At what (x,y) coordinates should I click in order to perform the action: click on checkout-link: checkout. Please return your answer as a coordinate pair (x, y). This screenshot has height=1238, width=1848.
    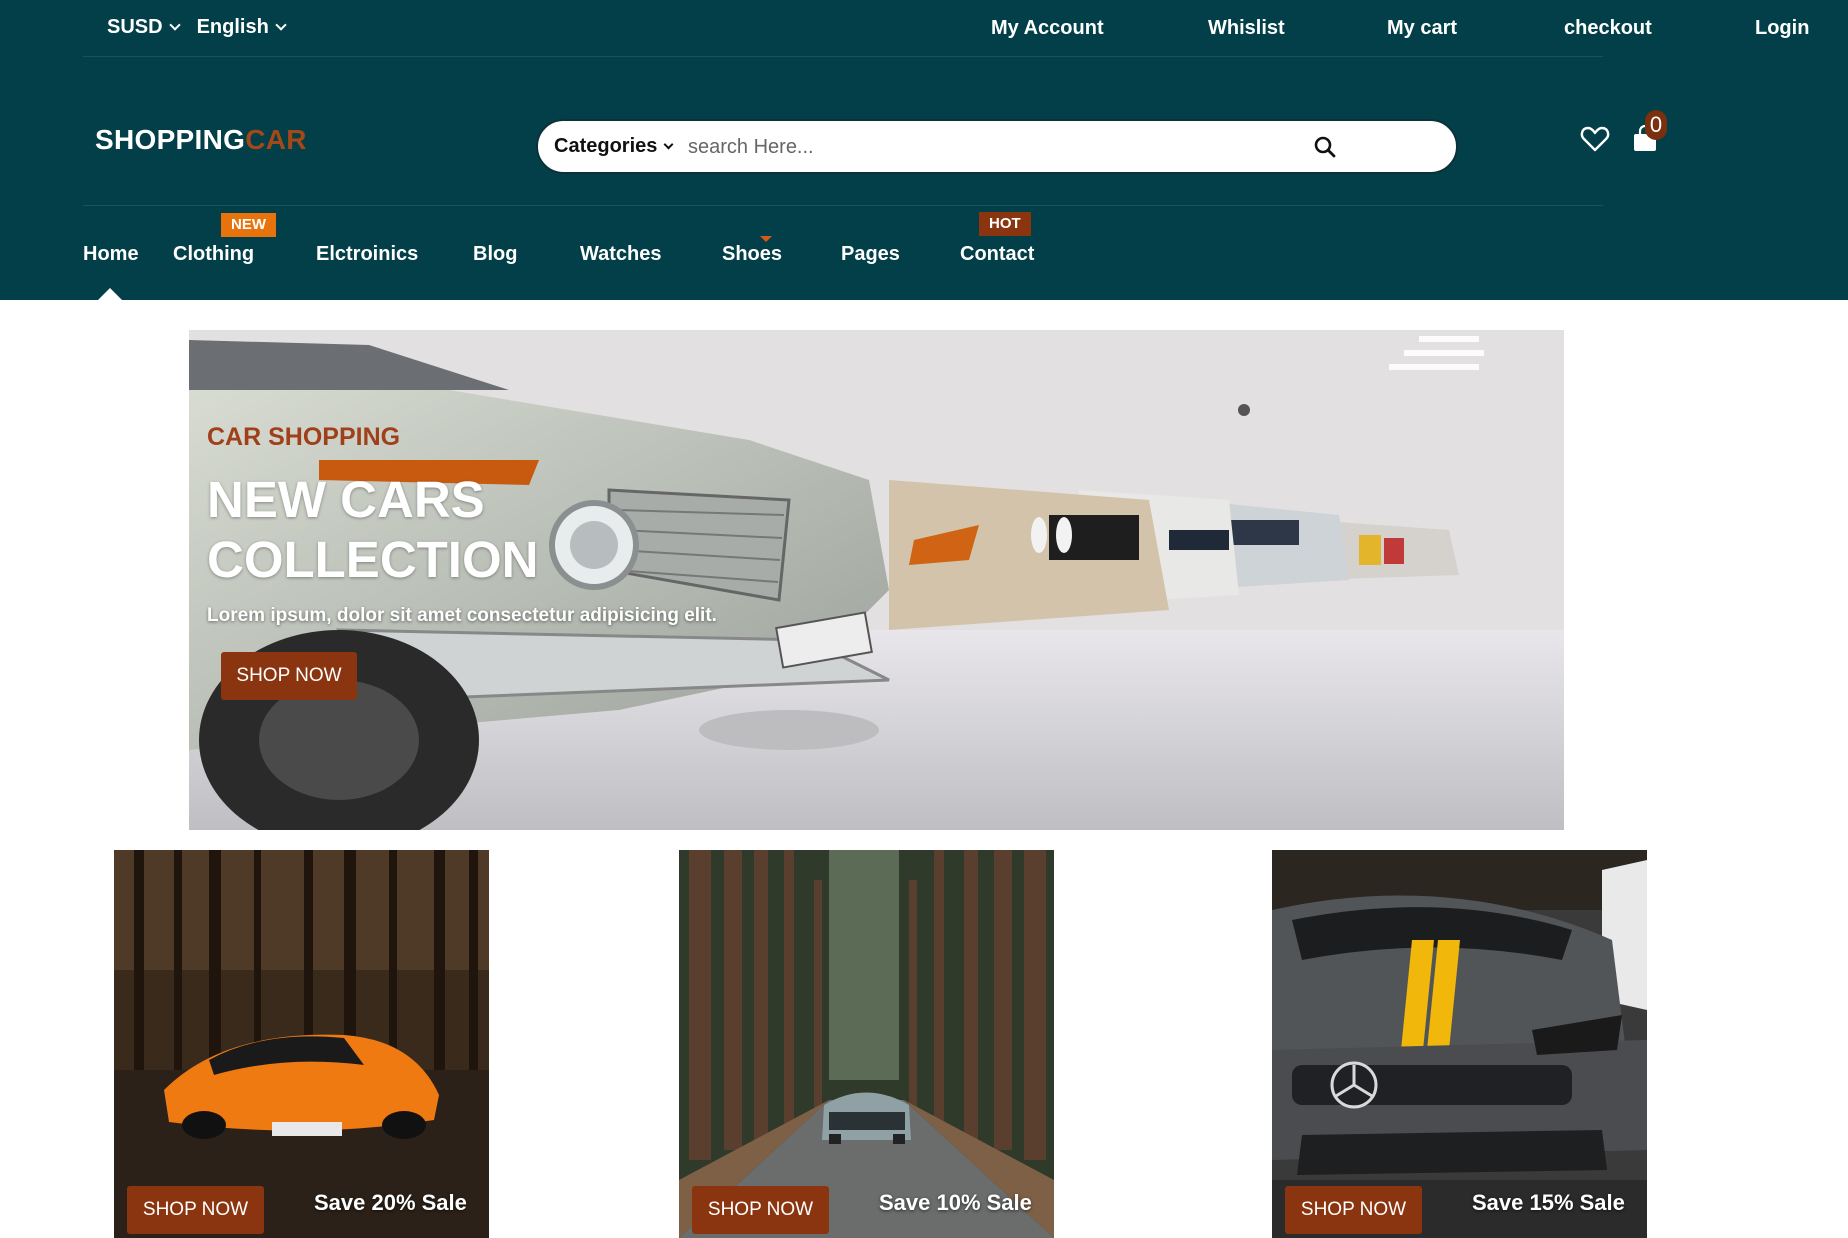
    Looking at the image, I should click on (1608, 28).